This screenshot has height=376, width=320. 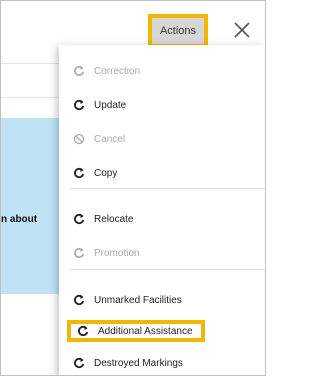 What do you see at coordinates (110, 139) in the screenshot?
I see `menu-item-label: Cancel` at bounding box center [110, 139].